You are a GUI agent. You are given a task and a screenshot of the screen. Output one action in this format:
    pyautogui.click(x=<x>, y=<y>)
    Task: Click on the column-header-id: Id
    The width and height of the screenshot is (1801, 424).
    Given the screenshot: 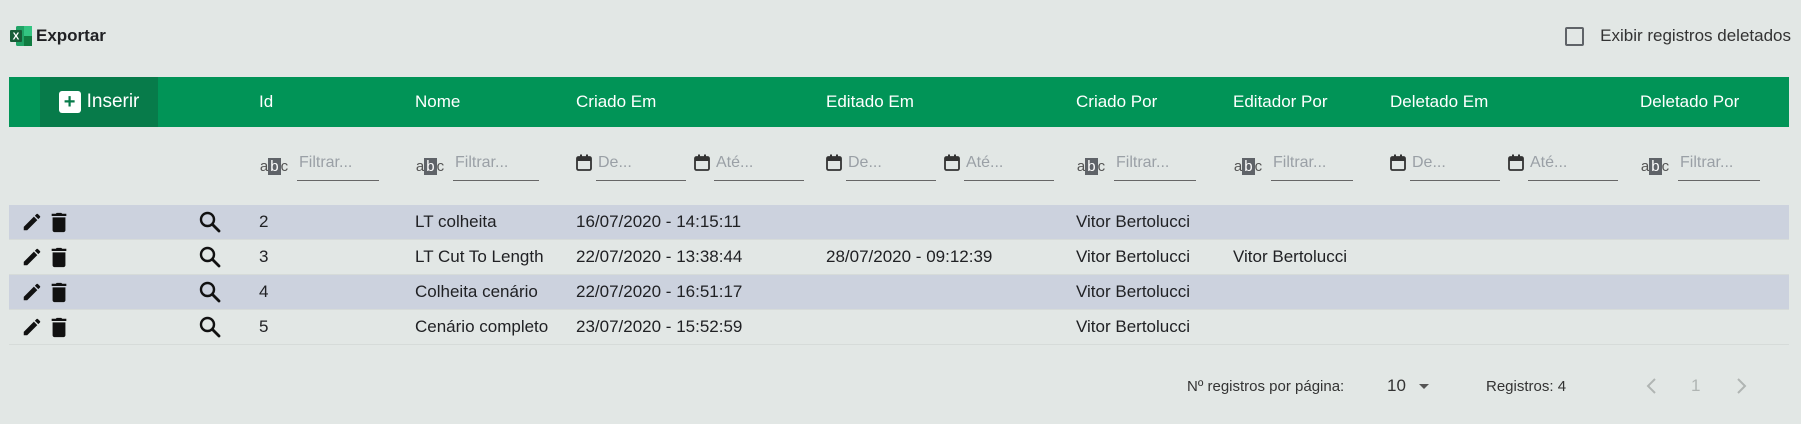 What is the action you would take?
    pyautogui.click(x=266, y=102)
    